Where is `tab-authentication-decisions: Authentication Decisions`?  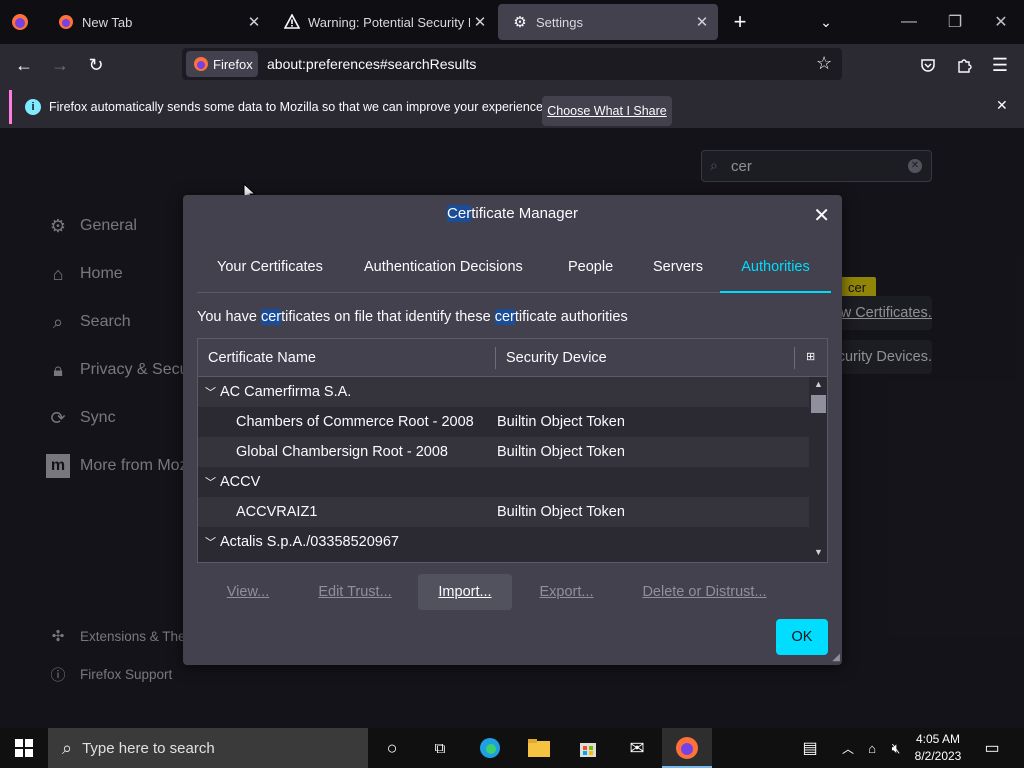 tab-authentication-decisions: Authentication Decisions is located at coordinates (443, 276).